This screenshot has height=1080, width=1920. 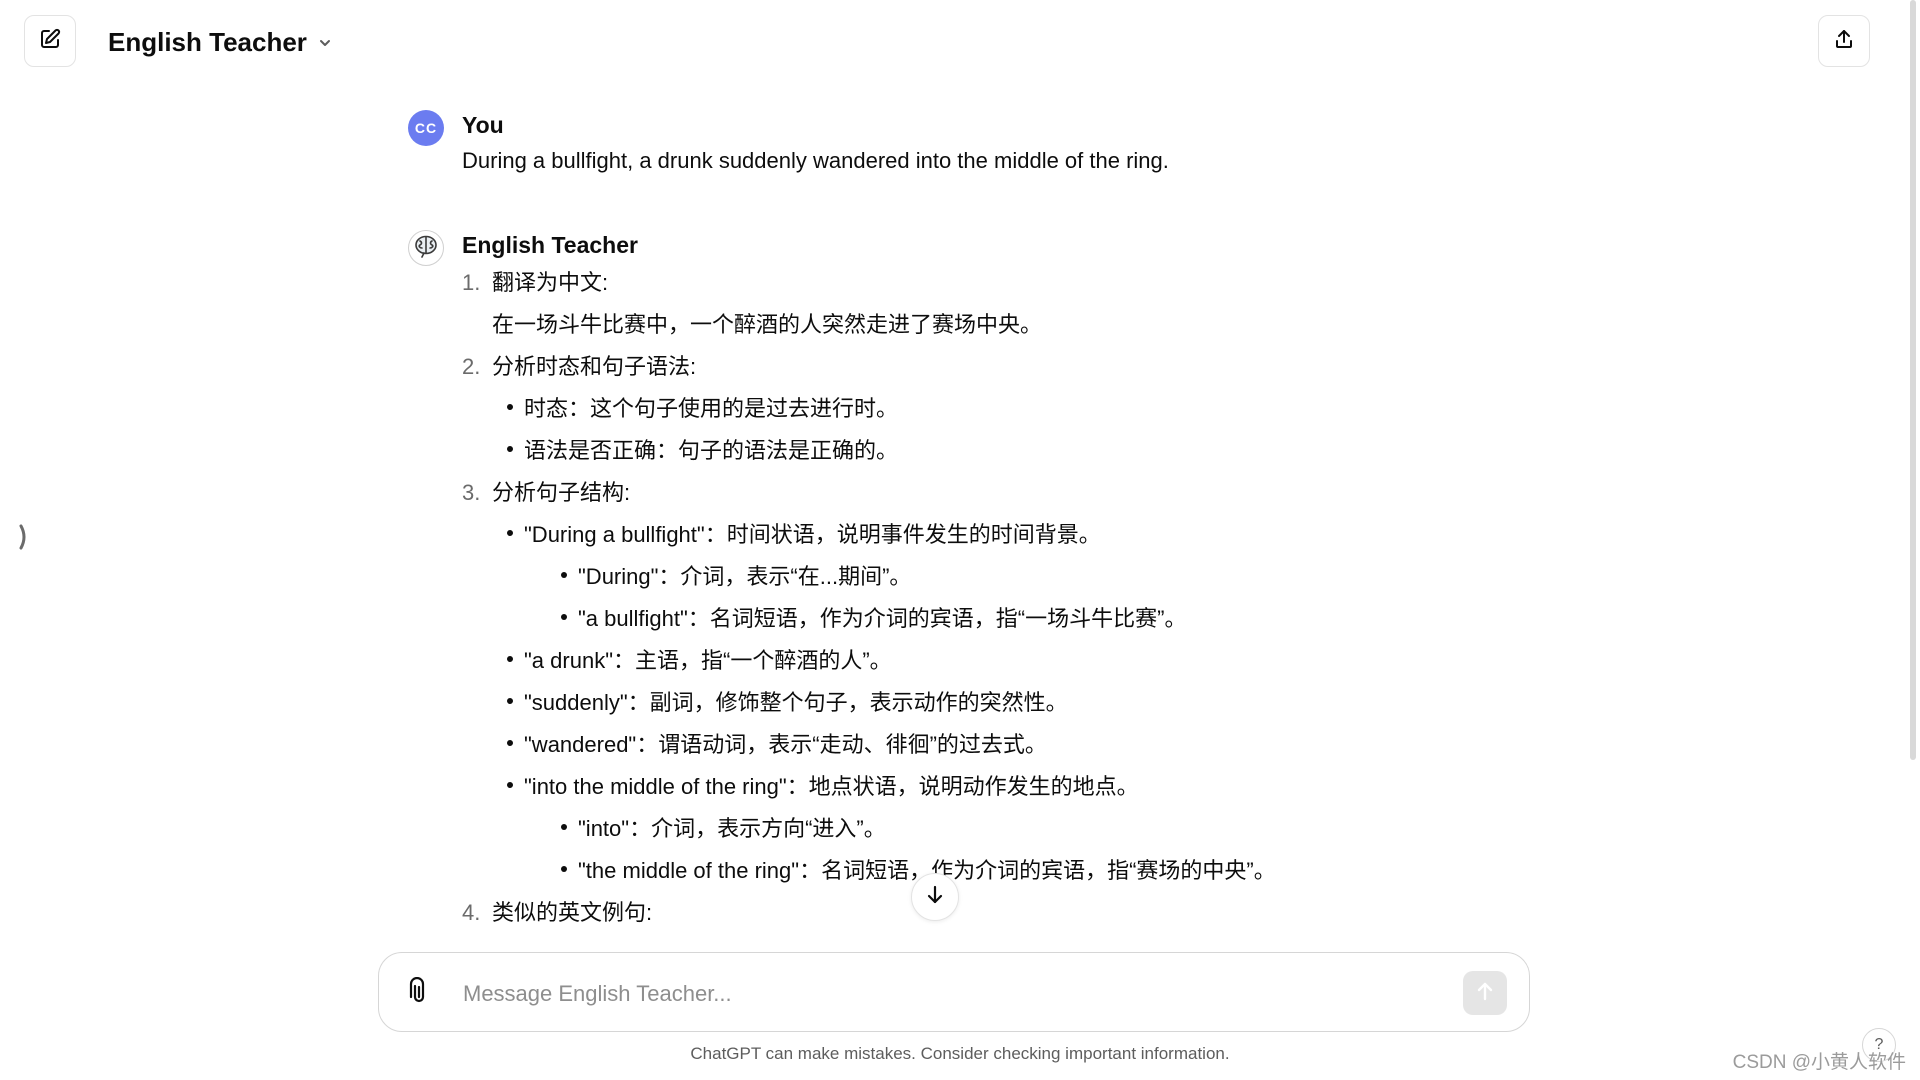 I want to click on author-name: English Teacher, so click(x=550, y=245).